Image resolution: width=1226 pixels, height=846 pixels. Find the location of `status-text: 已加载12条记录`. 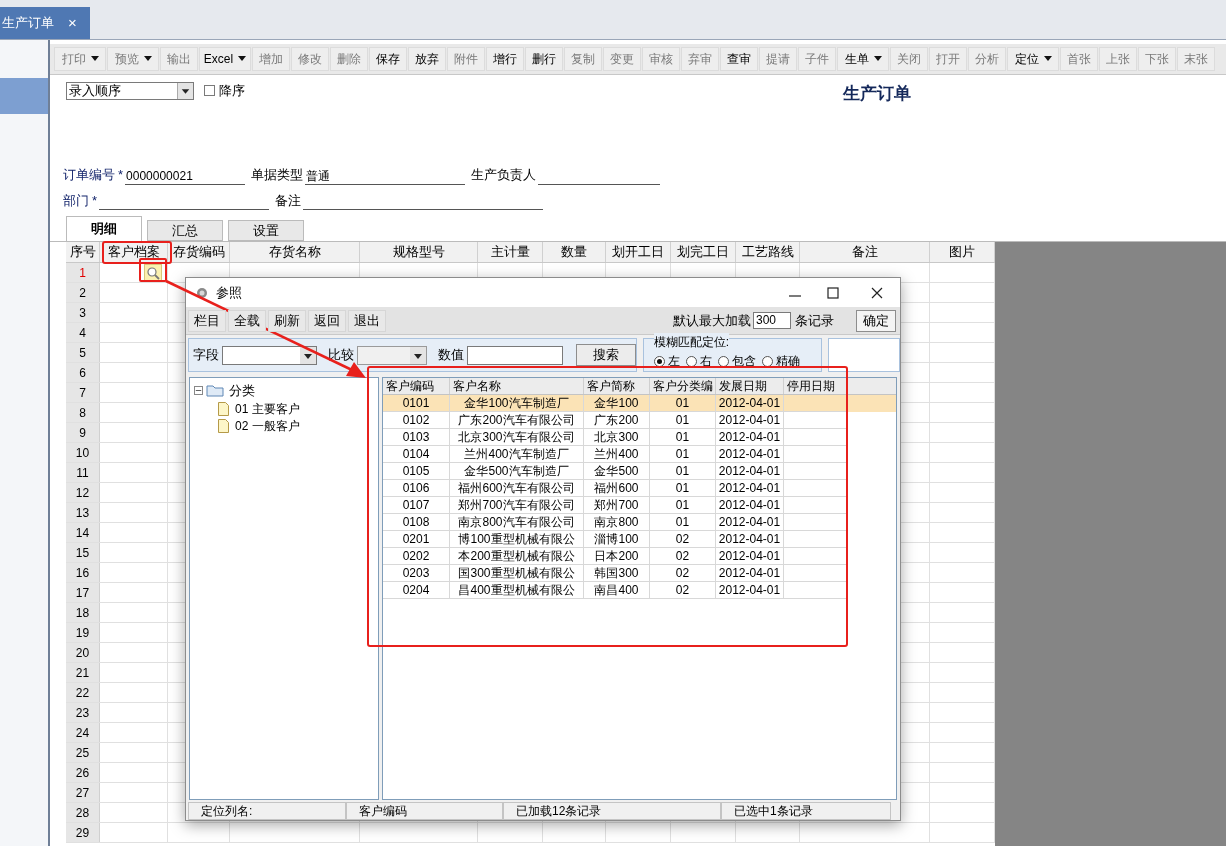

status-text: 已加载12条记录 is located at coordinates (612, 811).